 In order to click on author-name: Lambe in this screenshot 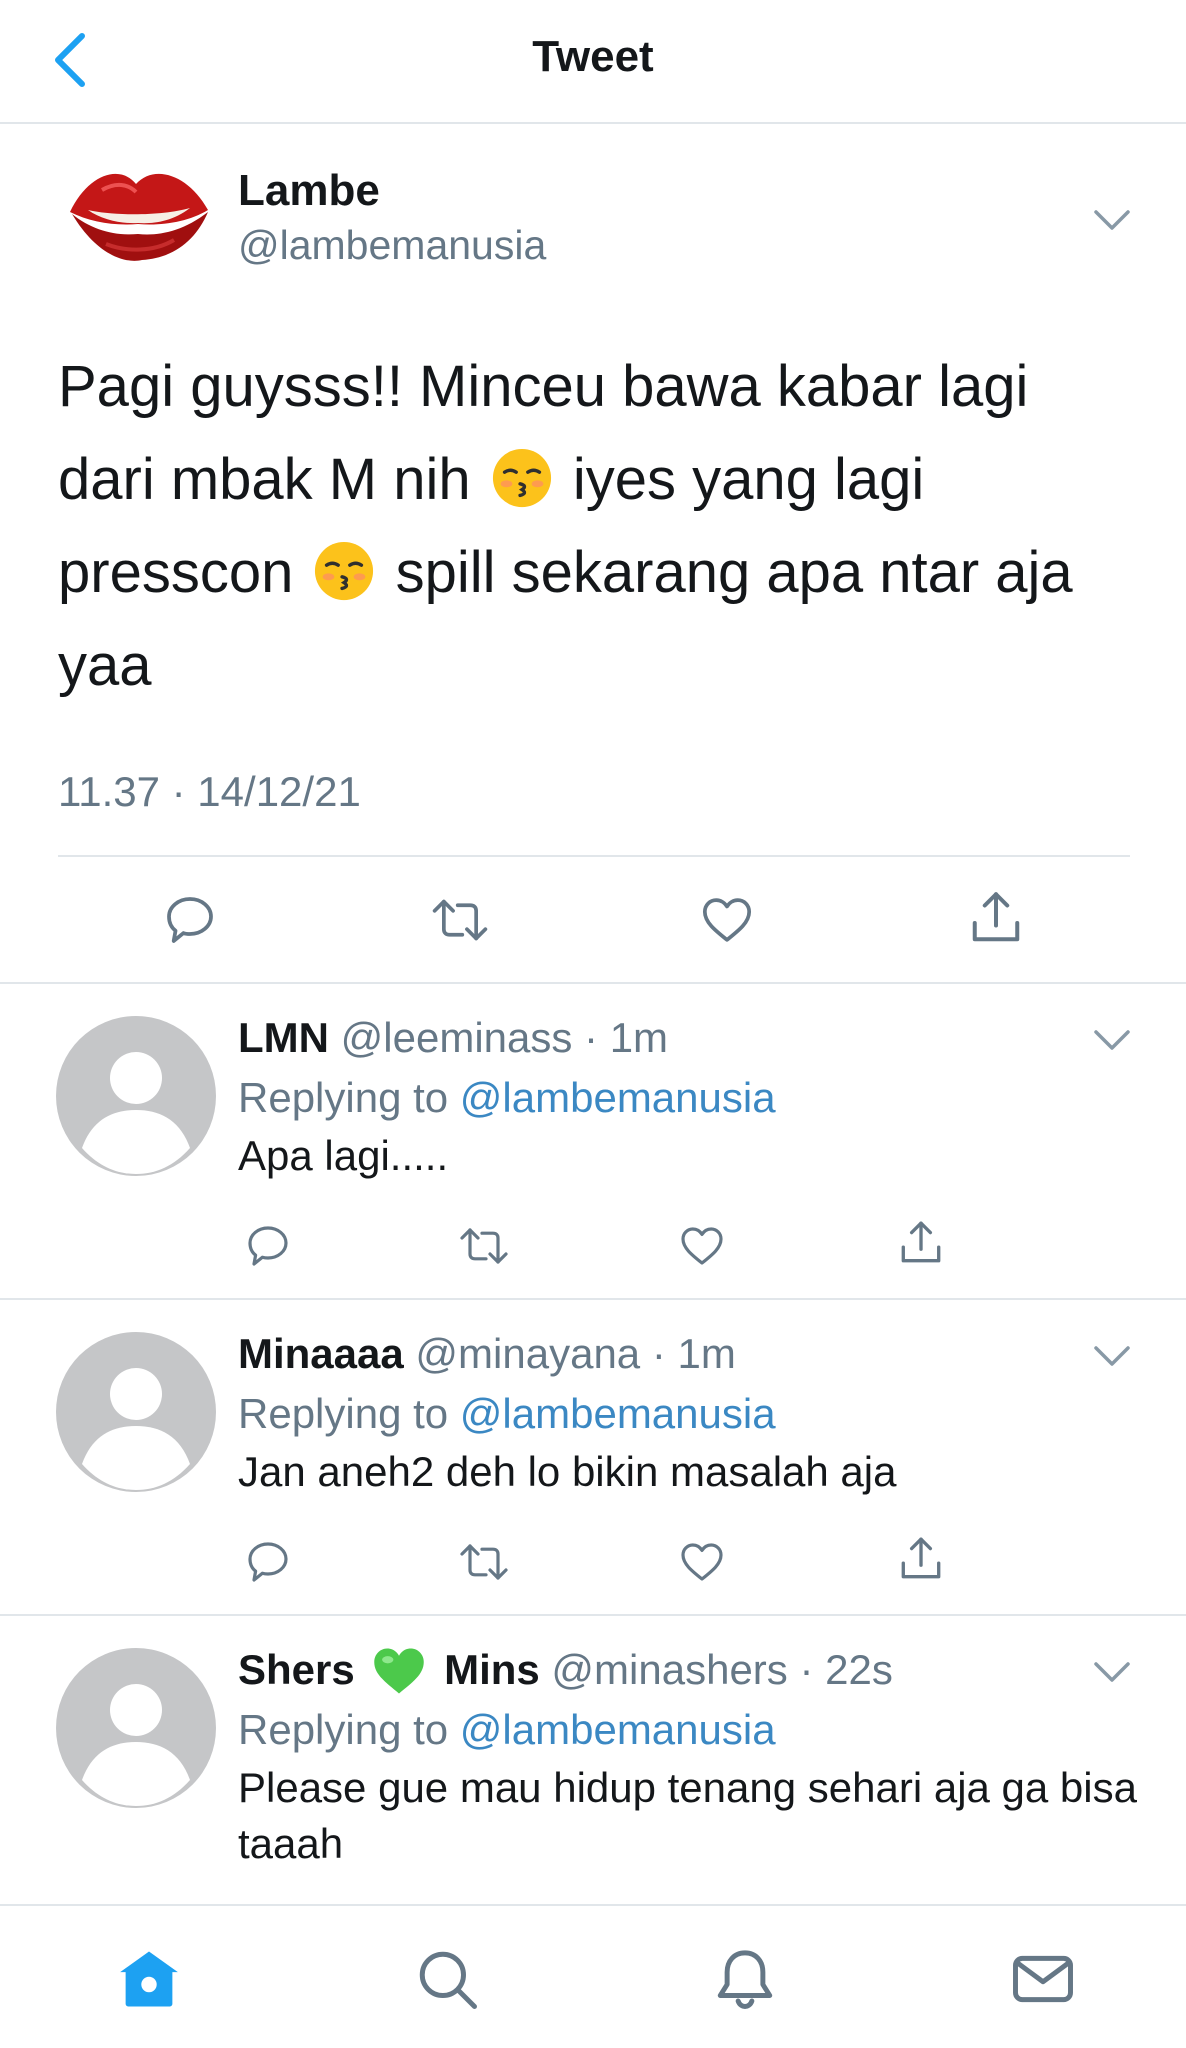, I will do `click(309, 191)`.